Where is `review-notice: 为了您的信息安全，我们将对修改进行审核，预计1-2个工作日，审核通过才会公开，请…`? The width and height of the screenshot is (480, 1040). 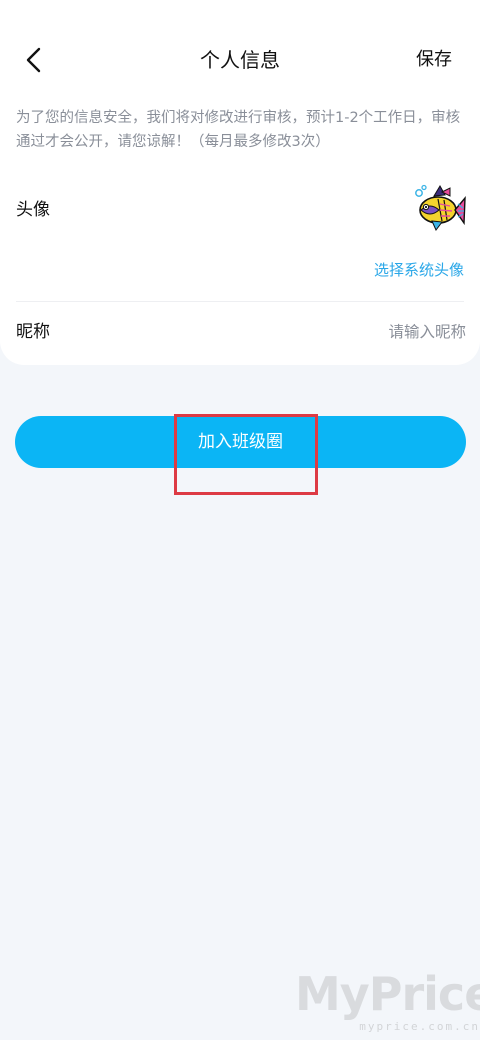 review-notice: 为了您的信息安全，我们将对修改进行审核，预计1-2个工作日，审核通过才会公开，请… is located at coordinates (238, 130).